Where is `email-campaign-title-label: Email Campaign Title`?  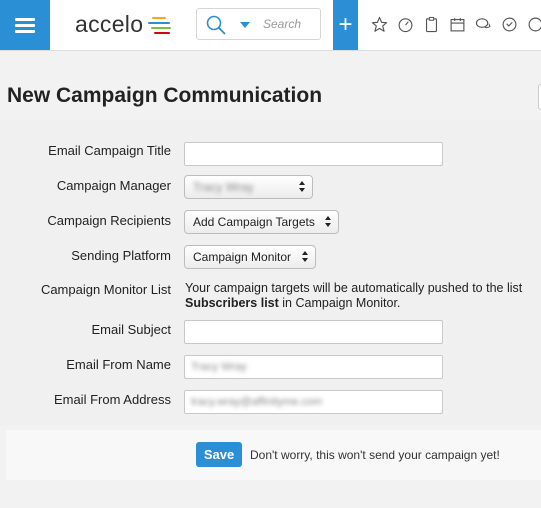
email-campaign-title-label: Email Campaign Title is located at coordinates (109, 150).